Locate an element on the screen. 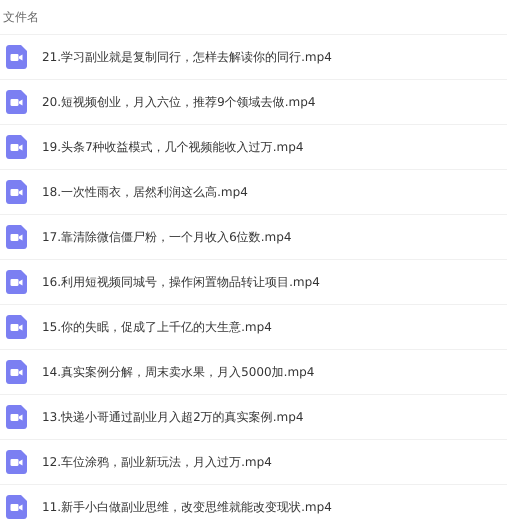 The width and height of the screenshot is (507, 529). file-name: 13.快递小哥通过副业月入超2万的真实案例.mp4 is located at coordinates (173, 417).